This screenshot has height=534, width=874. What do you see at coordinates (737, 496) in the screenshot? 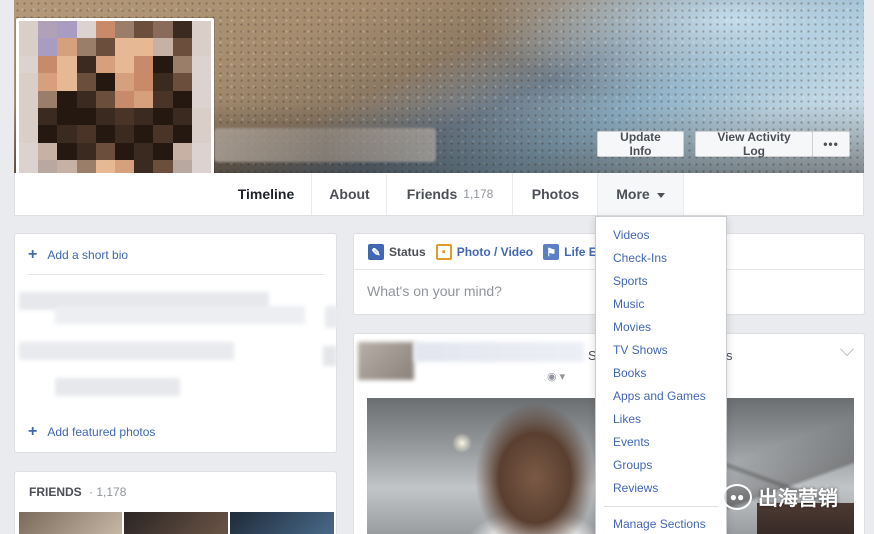
I see `wechat-icon: ●●` at bounding box center [737, 496].